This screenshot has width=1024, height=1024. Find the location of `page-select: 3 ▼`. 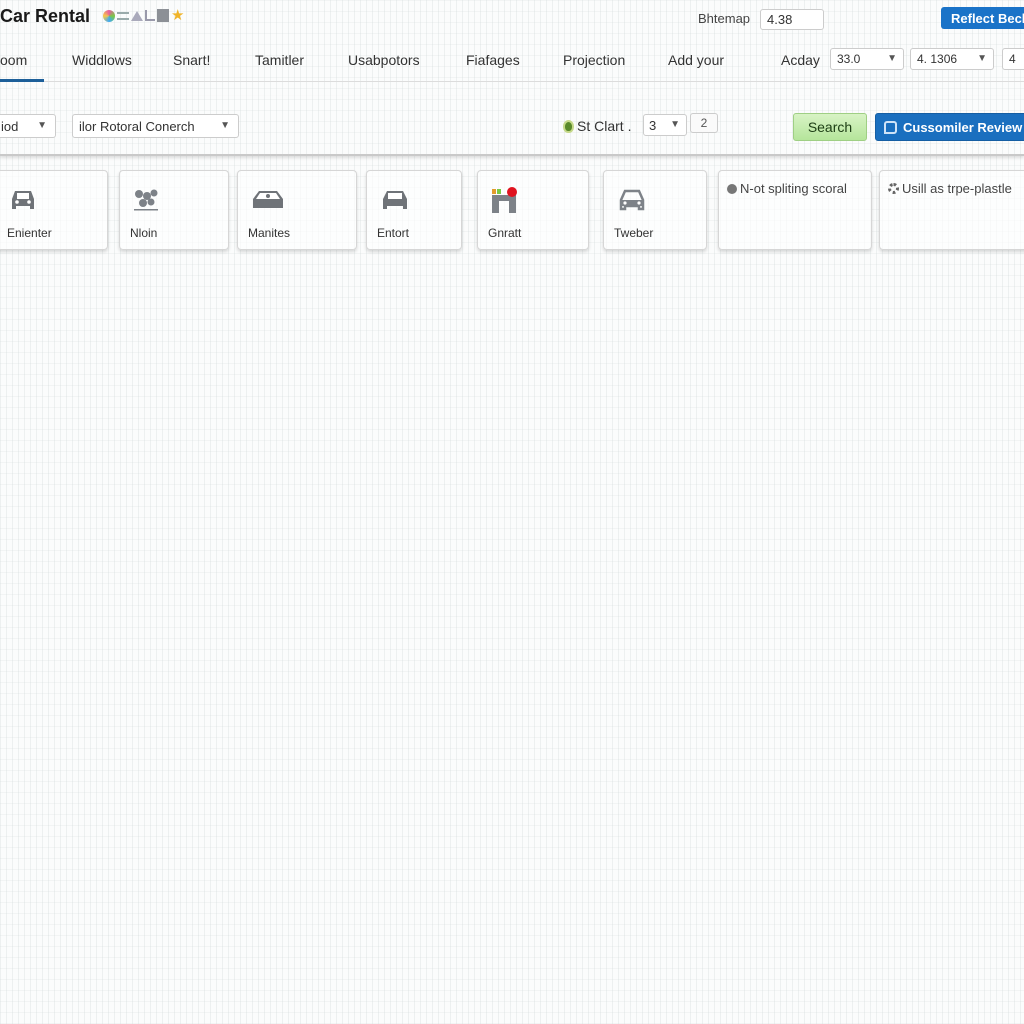

page-select: 3 ▼ is located at coordinates (665, 125).